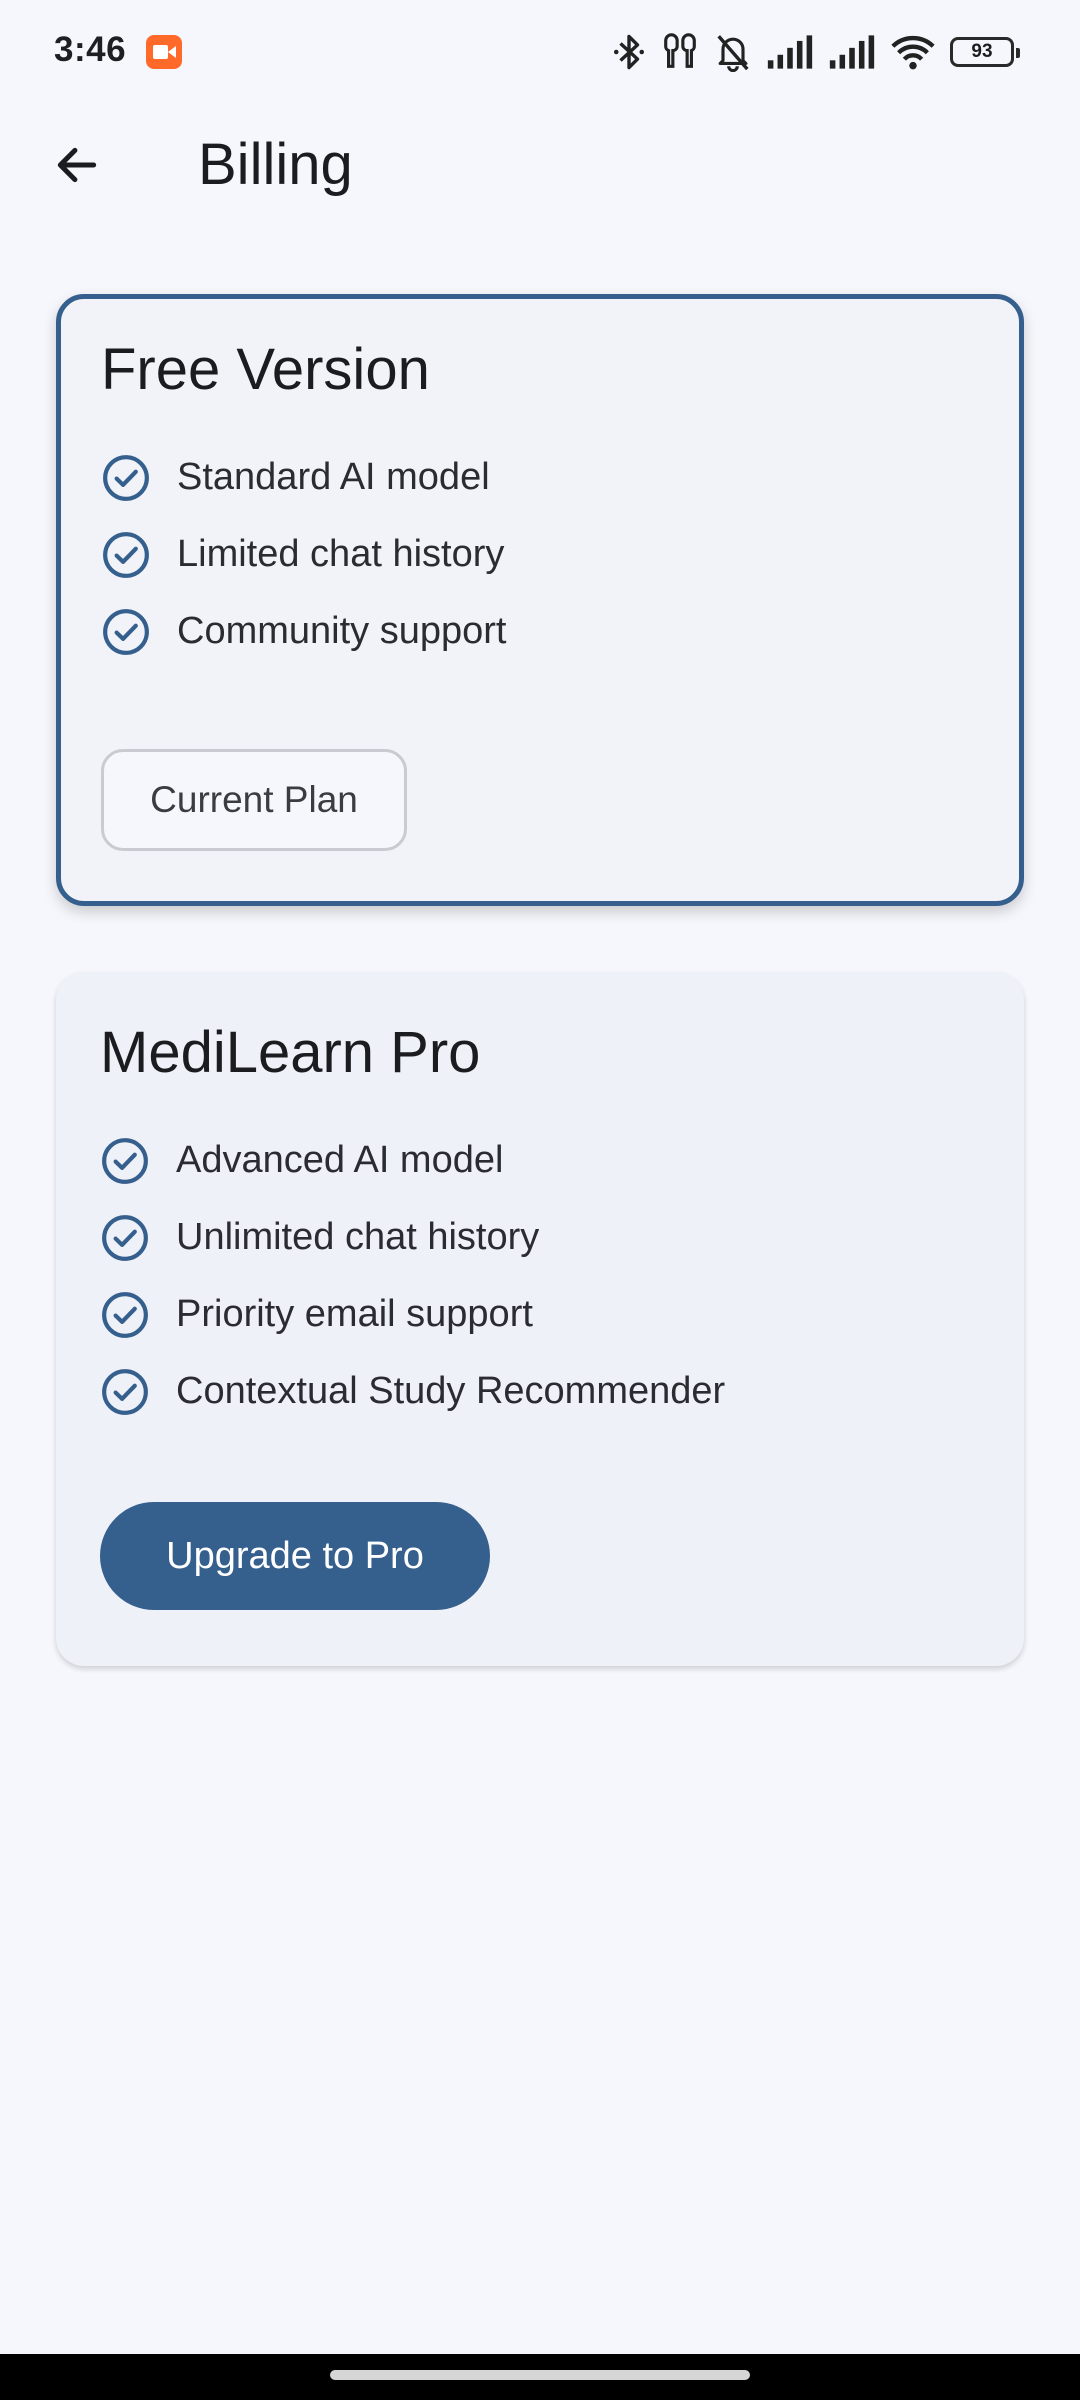 The image size is (1080, 2400). Describe the element at coordinates (342, 631) in the screenshot. I see `feature-label: Community support` at that location.